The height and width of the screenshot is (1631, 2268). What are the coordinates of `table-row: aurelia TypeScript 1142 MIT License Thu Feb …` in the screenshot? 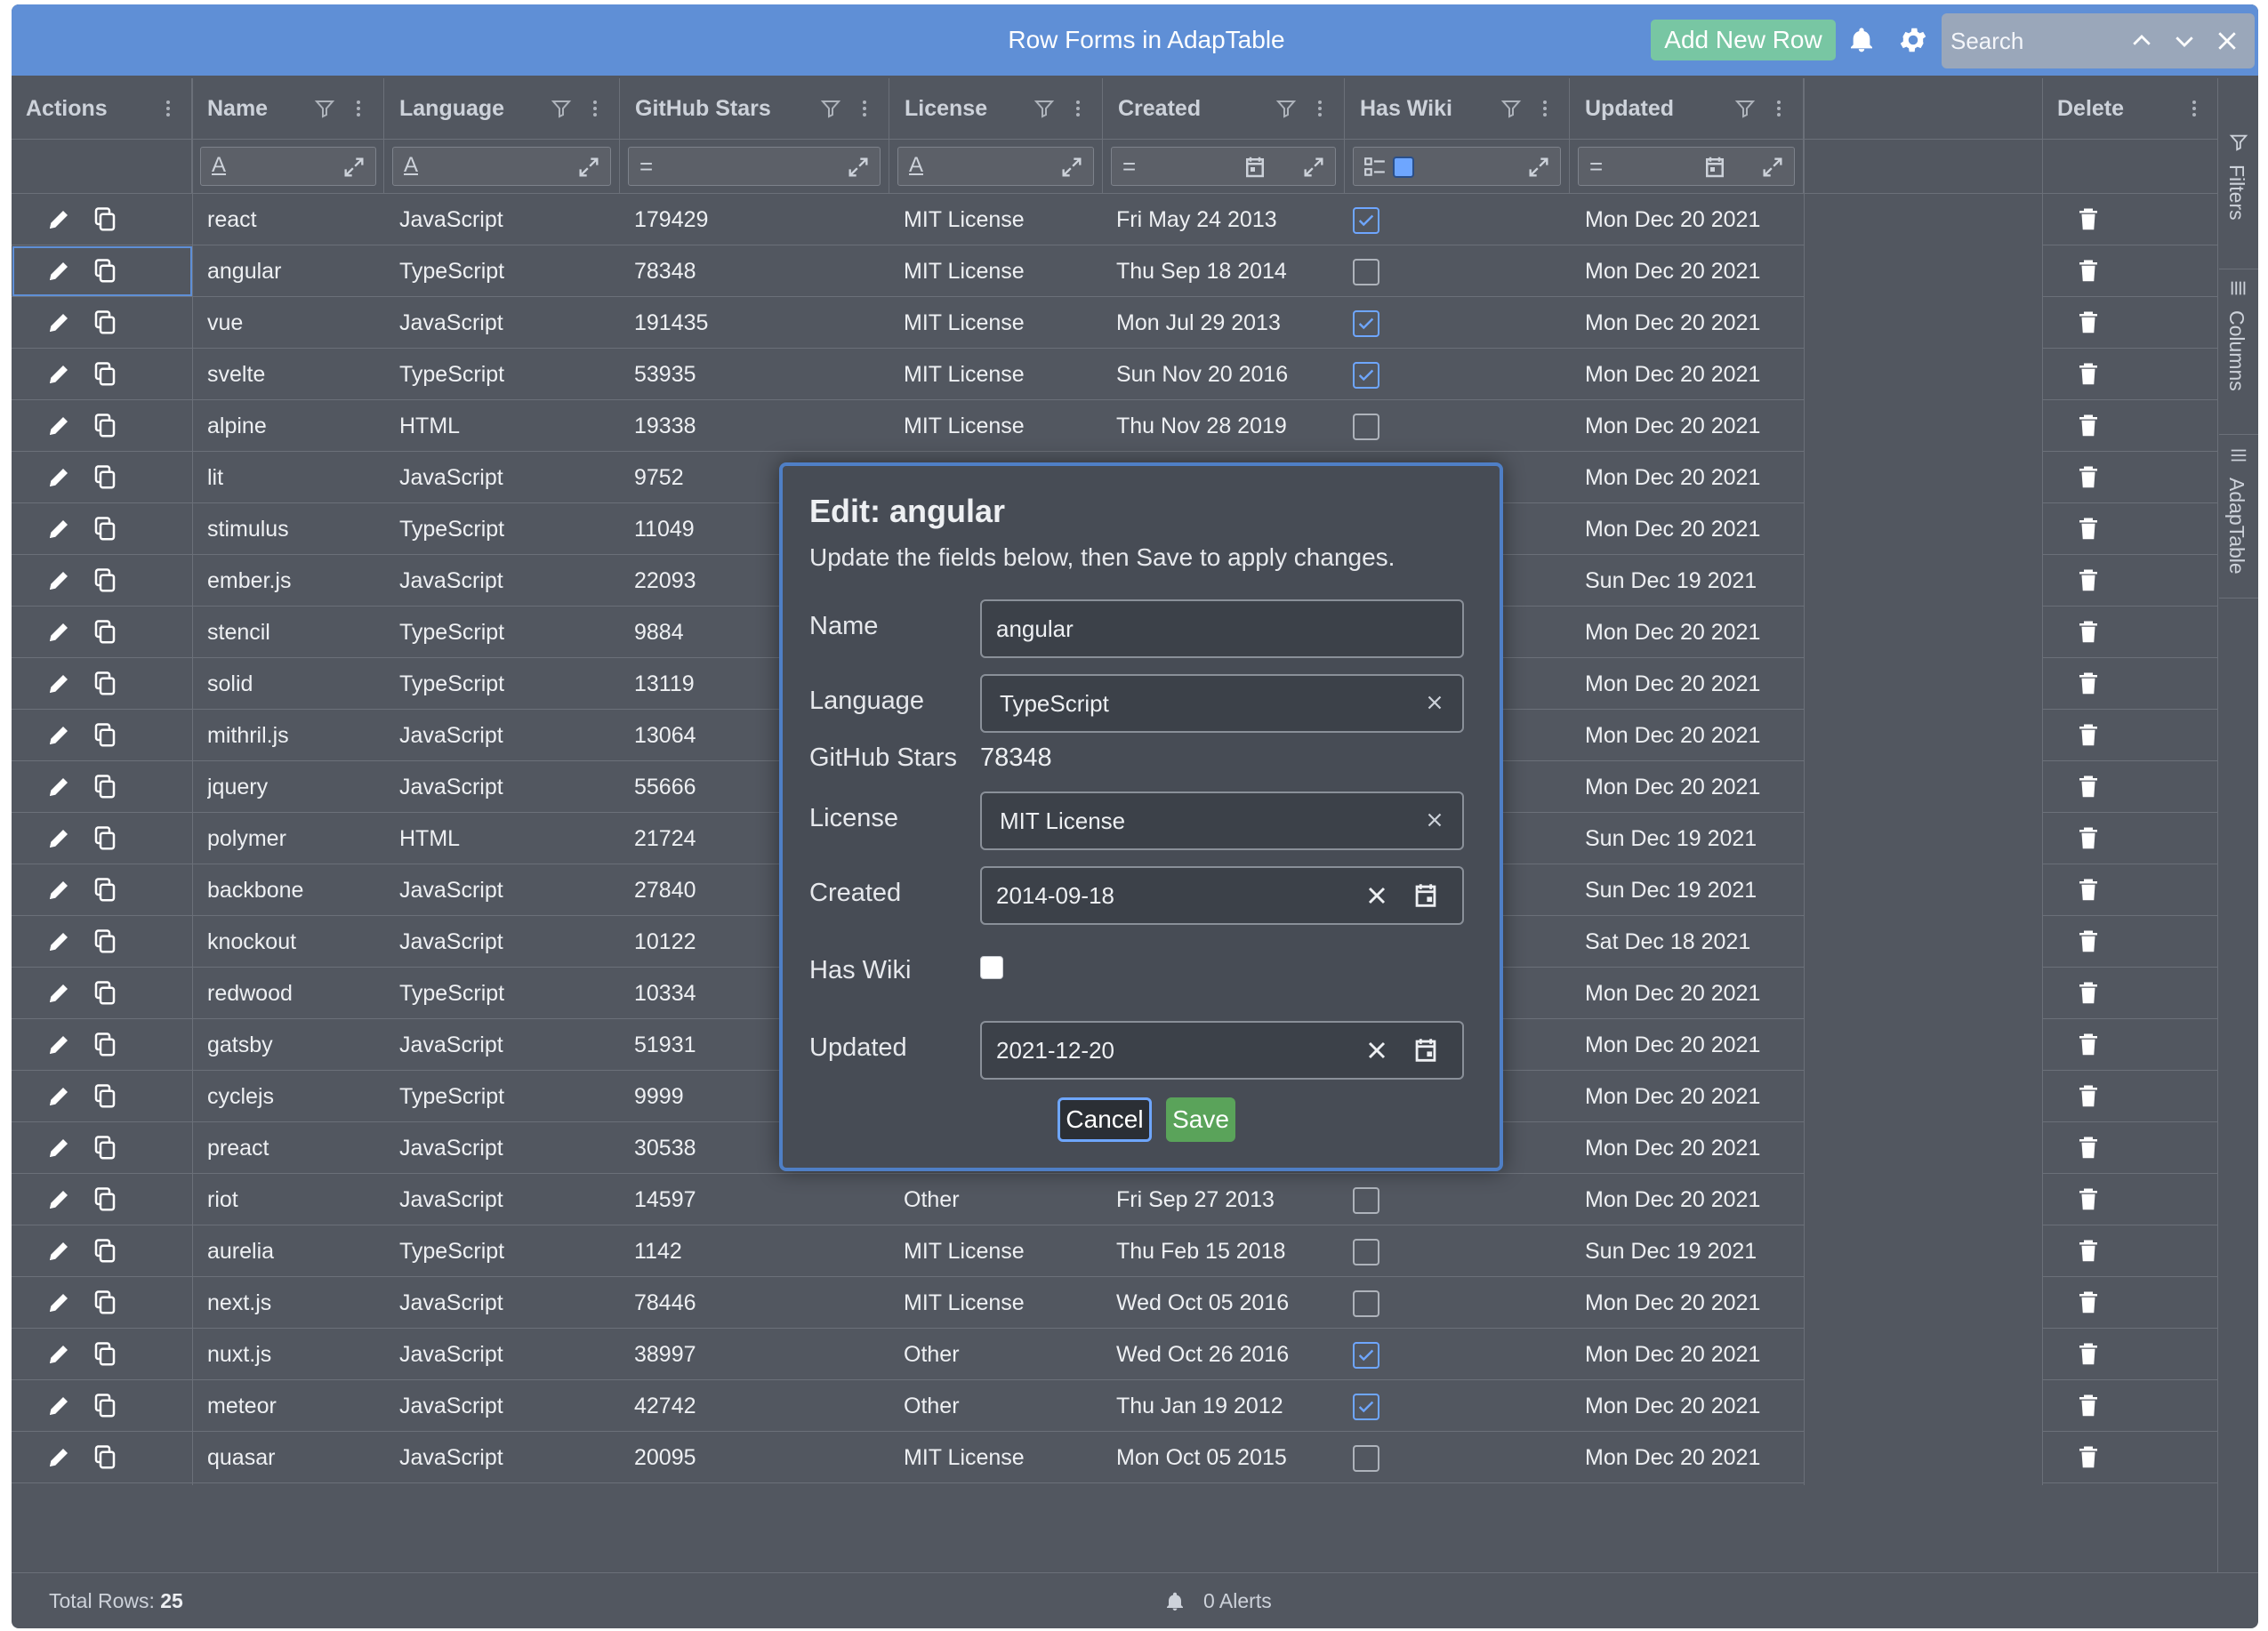 It's located at (1114, 1251).